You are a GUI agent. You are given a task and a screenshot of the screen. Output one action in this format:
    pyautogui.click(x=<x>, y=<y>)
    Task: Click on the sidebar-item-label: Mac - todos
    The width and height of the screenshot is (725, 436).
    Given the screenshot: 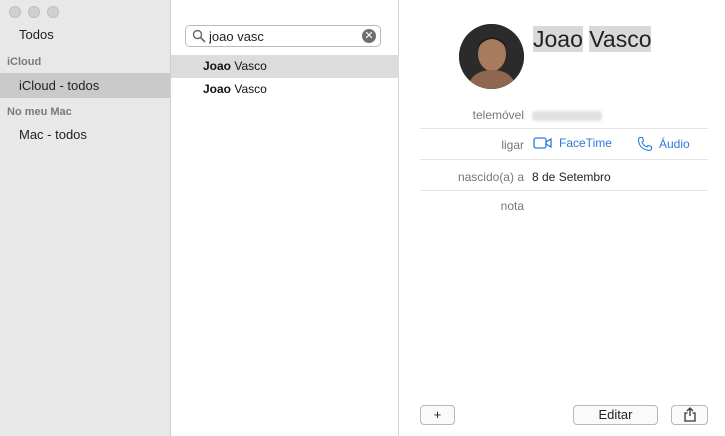 What is the action you would take?
    pyautogui.click(x=53, y=134)
    